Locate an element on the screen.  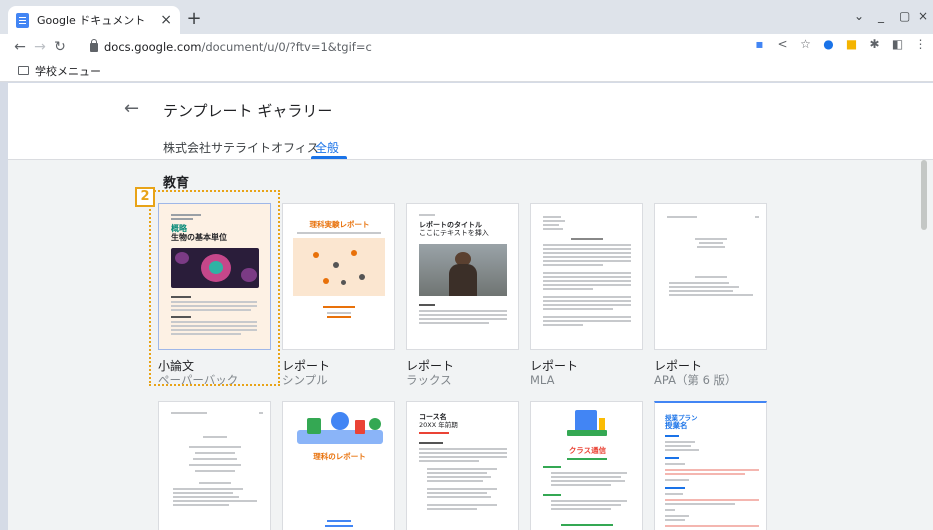
template-thumbnail: クラス通信 is located at coordinates (586, 465).